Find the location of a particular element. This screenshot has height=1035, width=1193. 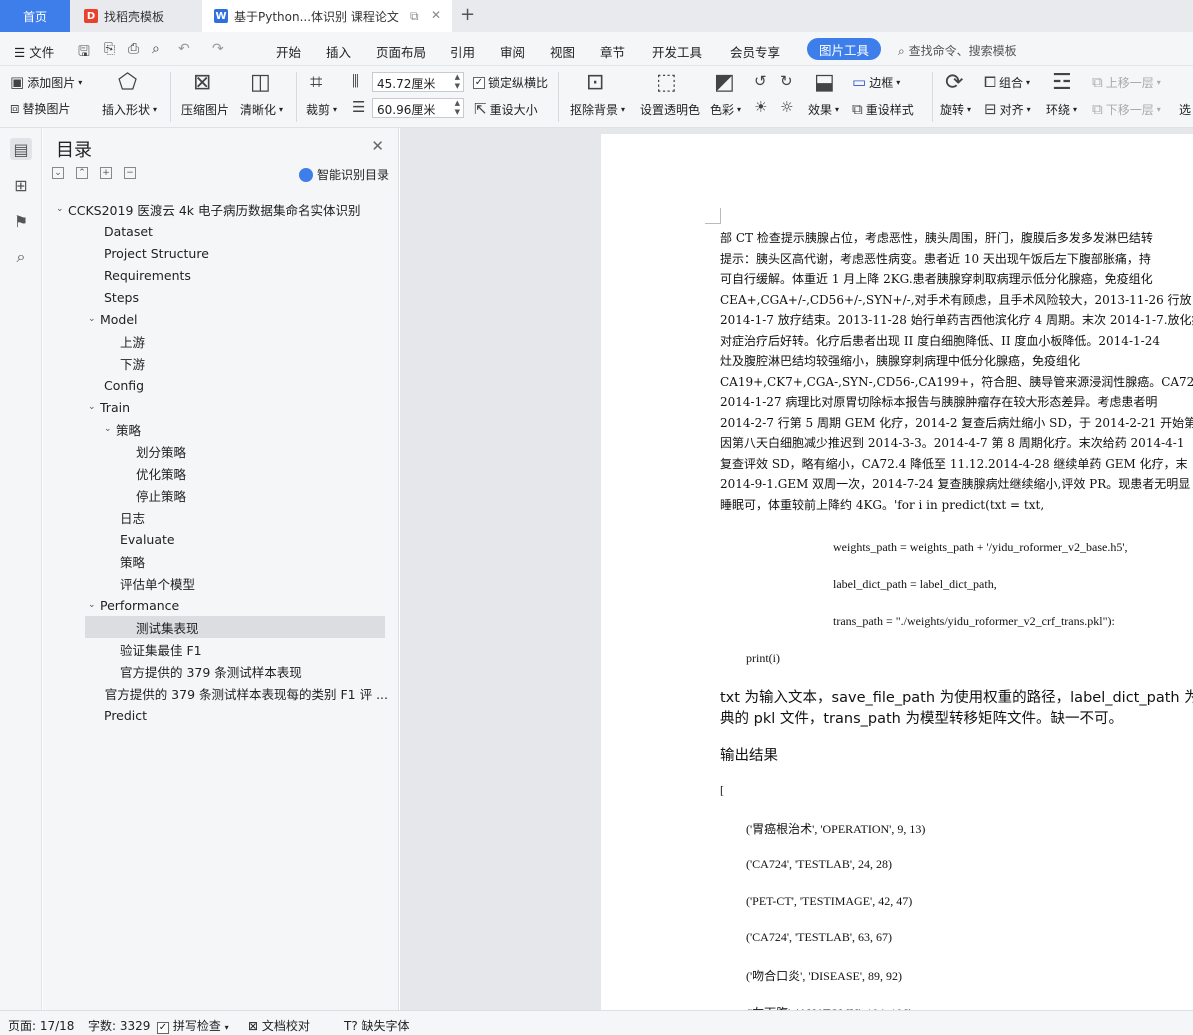

reset-style-button: ⧉ 重设样式 is located at coordinates (883, 109).